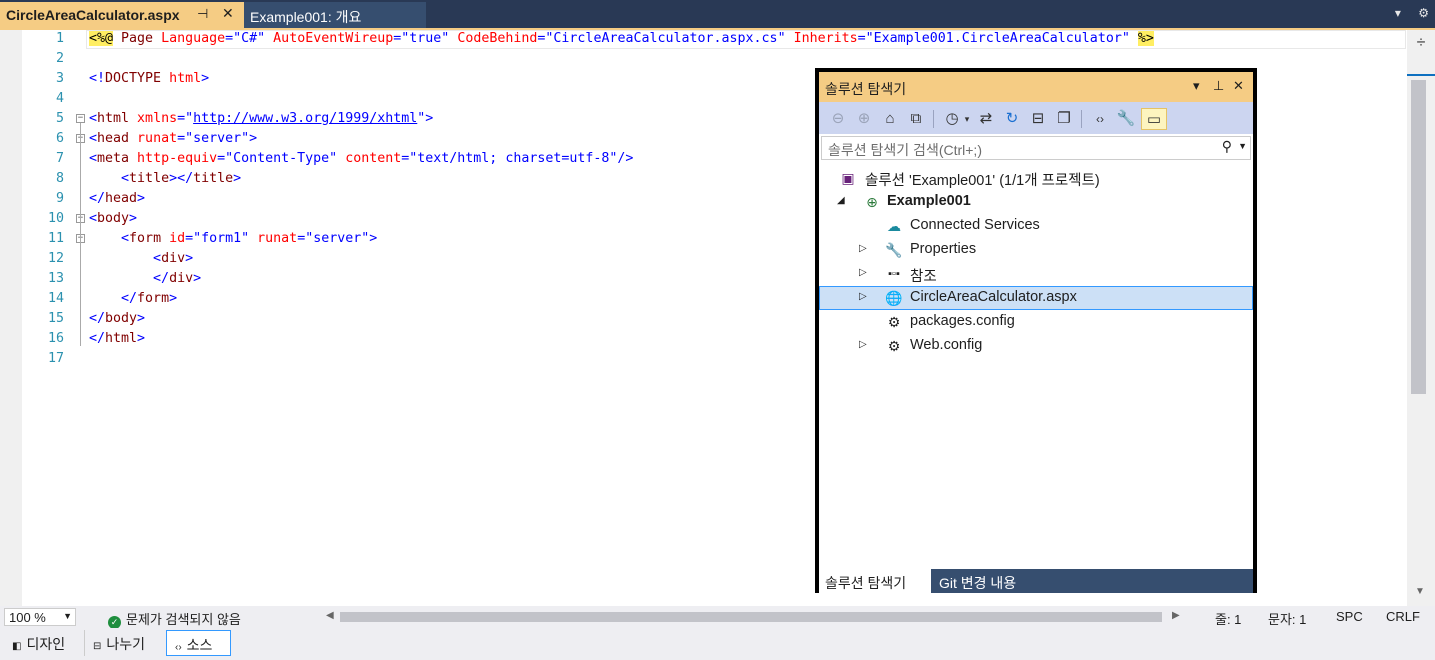  I want to click on chevron-down-icon: ▼, so click(1242, 146).